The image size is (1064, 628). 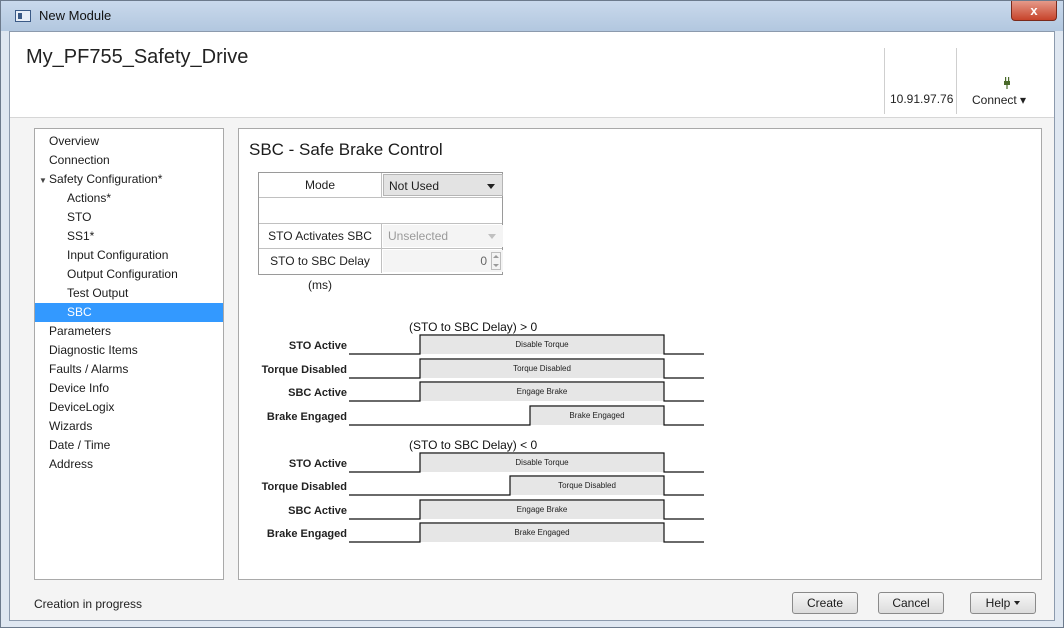 I want to click on help-button: Help, so click(x=1003, y=603).